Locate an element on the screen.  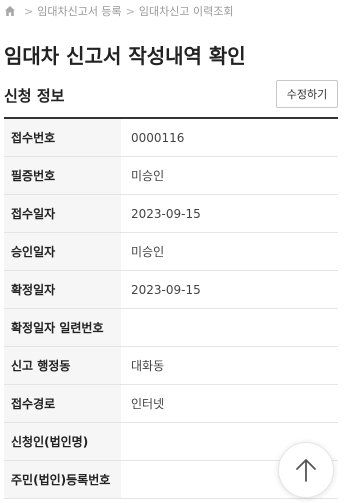
info-row-certificate-number: 필증번호 미승인 is located at coordinates (171, 176).